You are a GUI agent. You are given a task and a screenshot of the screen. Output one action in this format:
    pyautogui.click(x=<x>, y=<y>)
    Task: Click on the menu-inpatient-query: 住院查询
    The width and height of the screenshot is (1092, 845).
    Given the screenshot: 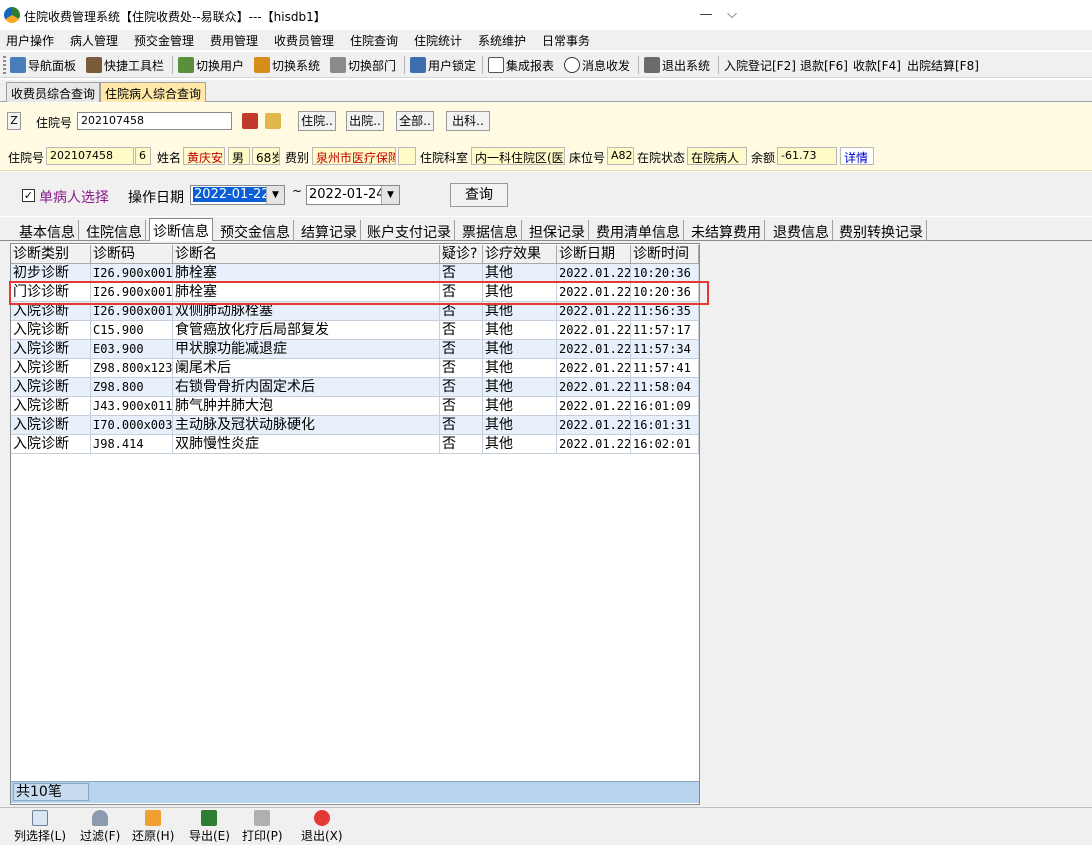 What is the action you would take?
    pyautogui.click(x=374, y=40)
    